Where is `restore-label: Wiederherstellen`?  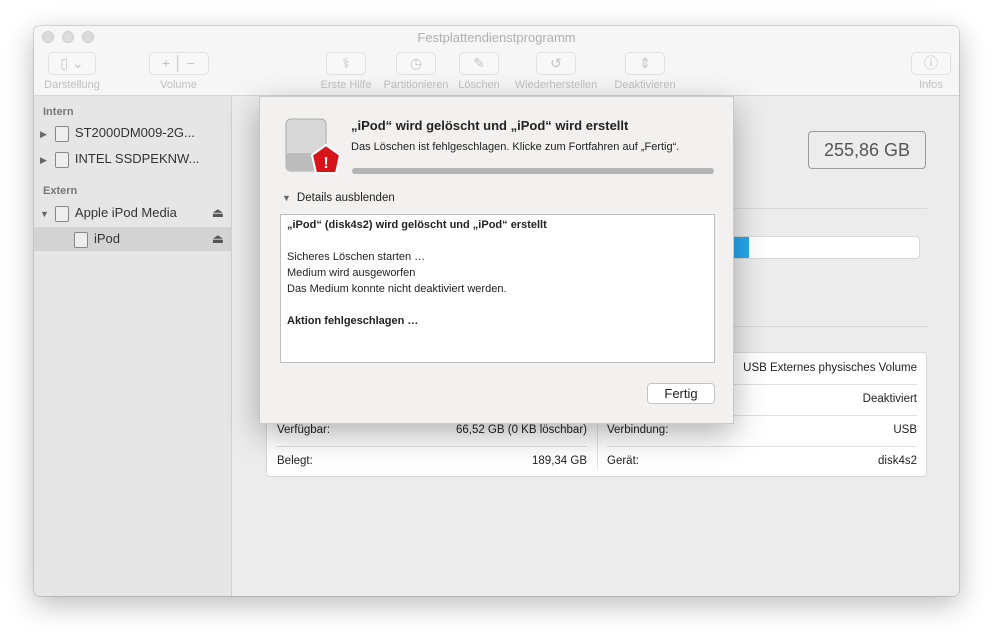 restore-label: Wiederherstellen is located at coordinates (556, 85).